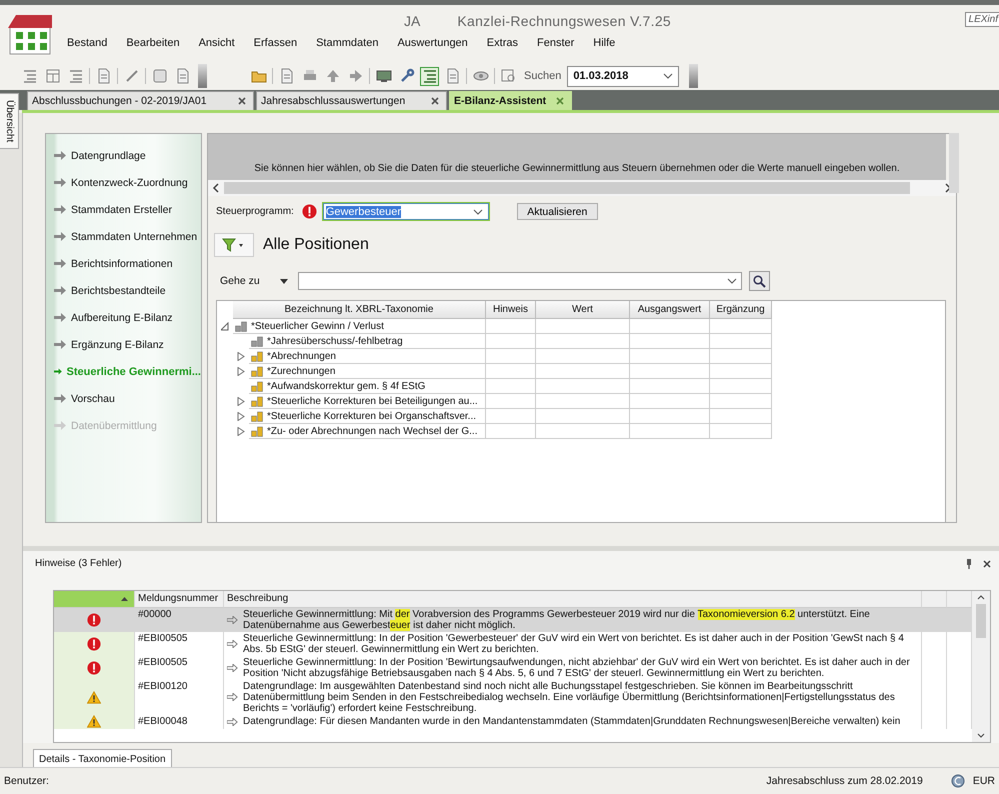  What do you see at coordinates (123, 398) in the screenshot?
I see `wizard-step: Vorschau` at bounding box center [123, 398].